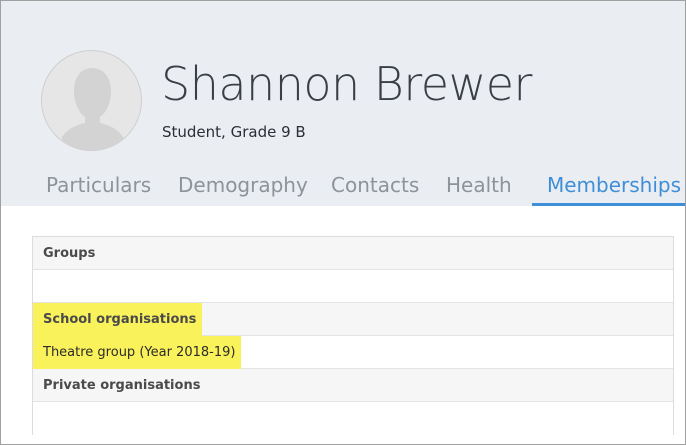 The image size is (686, 445). I want to click on person-silhouette-icon, so click(92, 109).